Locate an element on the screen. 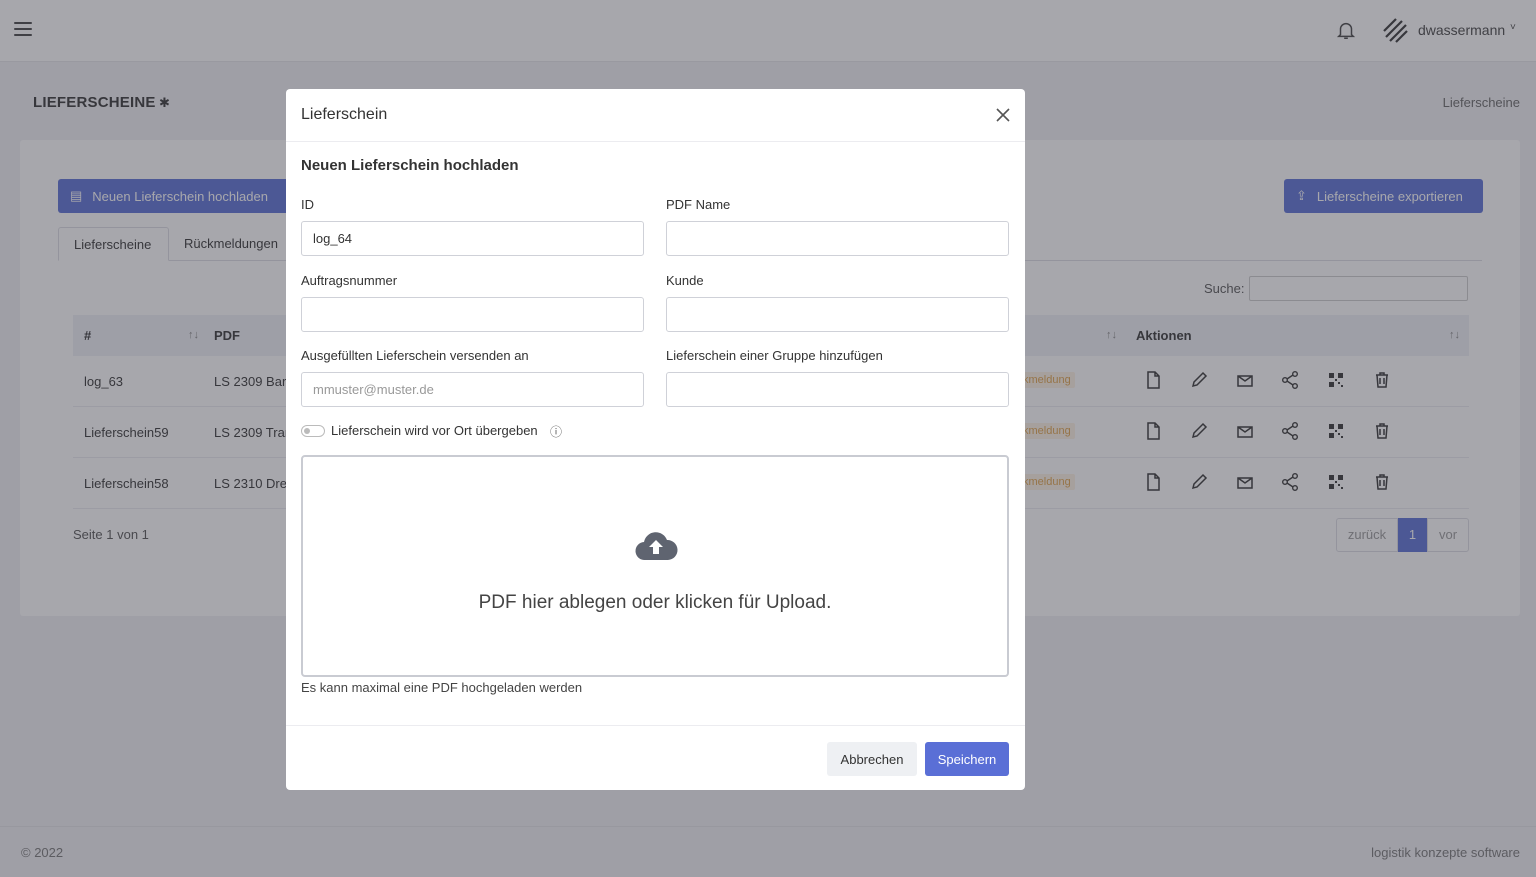 The height and width of the screenshot is (877, 1536). customer-field is located at coordinates (837, 314).